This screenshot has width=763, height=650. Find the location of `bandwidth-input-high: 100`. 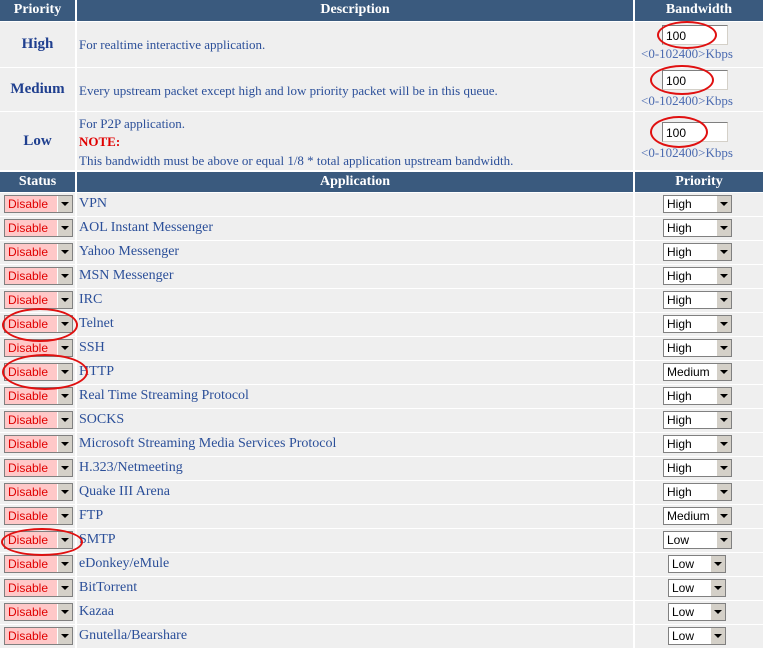

bandwidth-input-high: 100 is located at coordinates (695, 35).